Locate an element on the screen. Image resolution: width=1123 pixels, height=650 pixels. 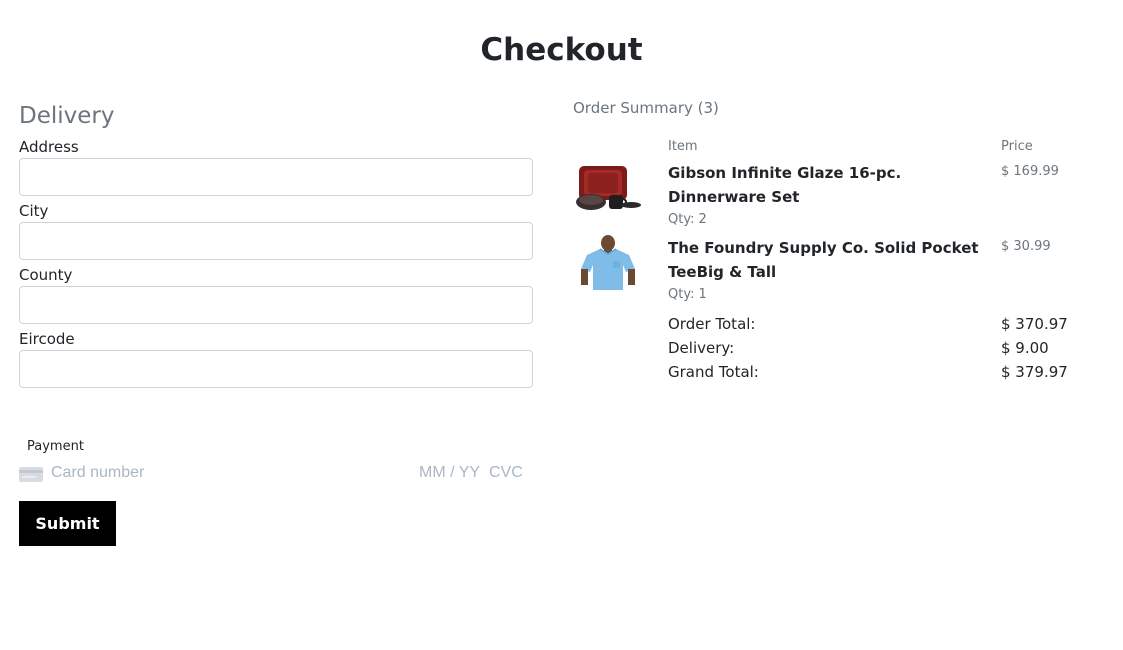
eircode-input is located at coordinates (276, 369).